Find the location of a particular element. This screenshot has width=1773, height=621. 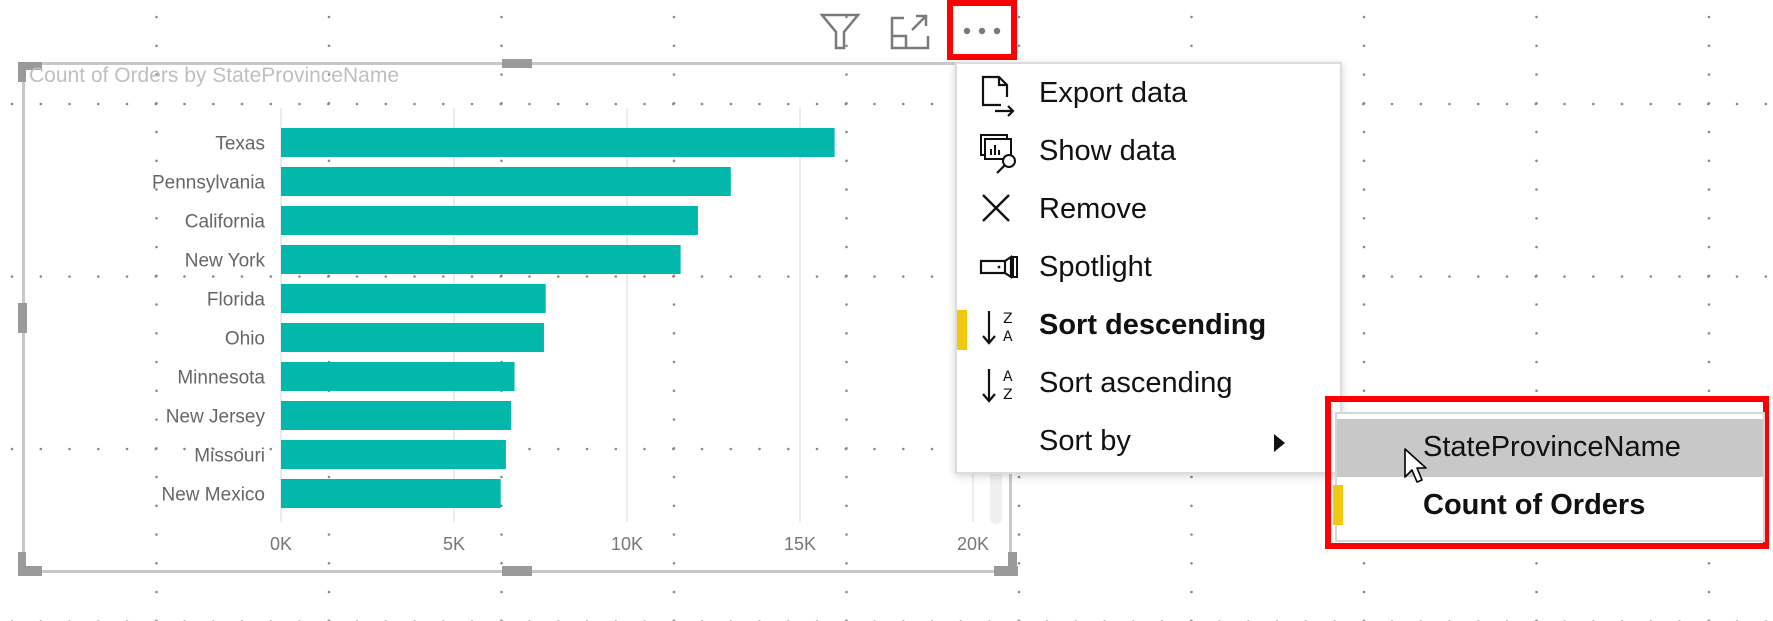

sort-descending-icon: Z A is located at coordinates (997, 328).